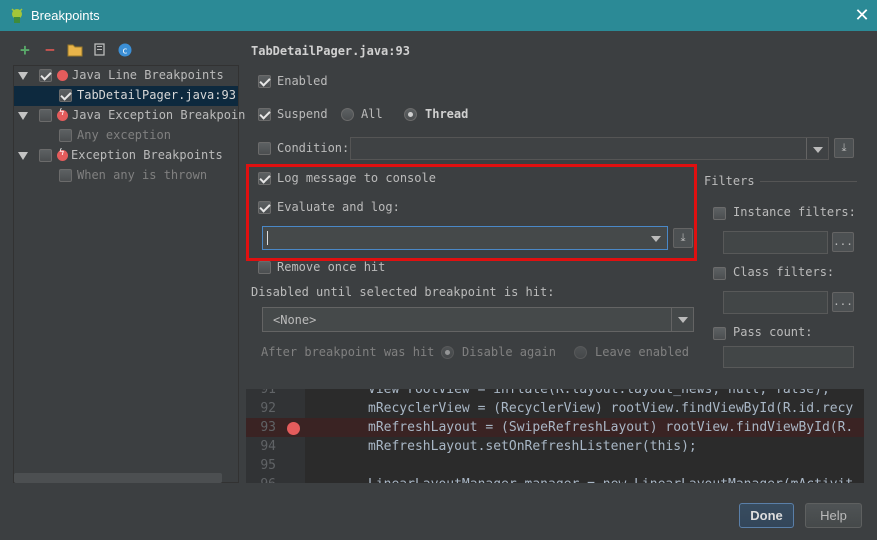  I want to click on remove-once-hit-checkbox, so click(264, 267).